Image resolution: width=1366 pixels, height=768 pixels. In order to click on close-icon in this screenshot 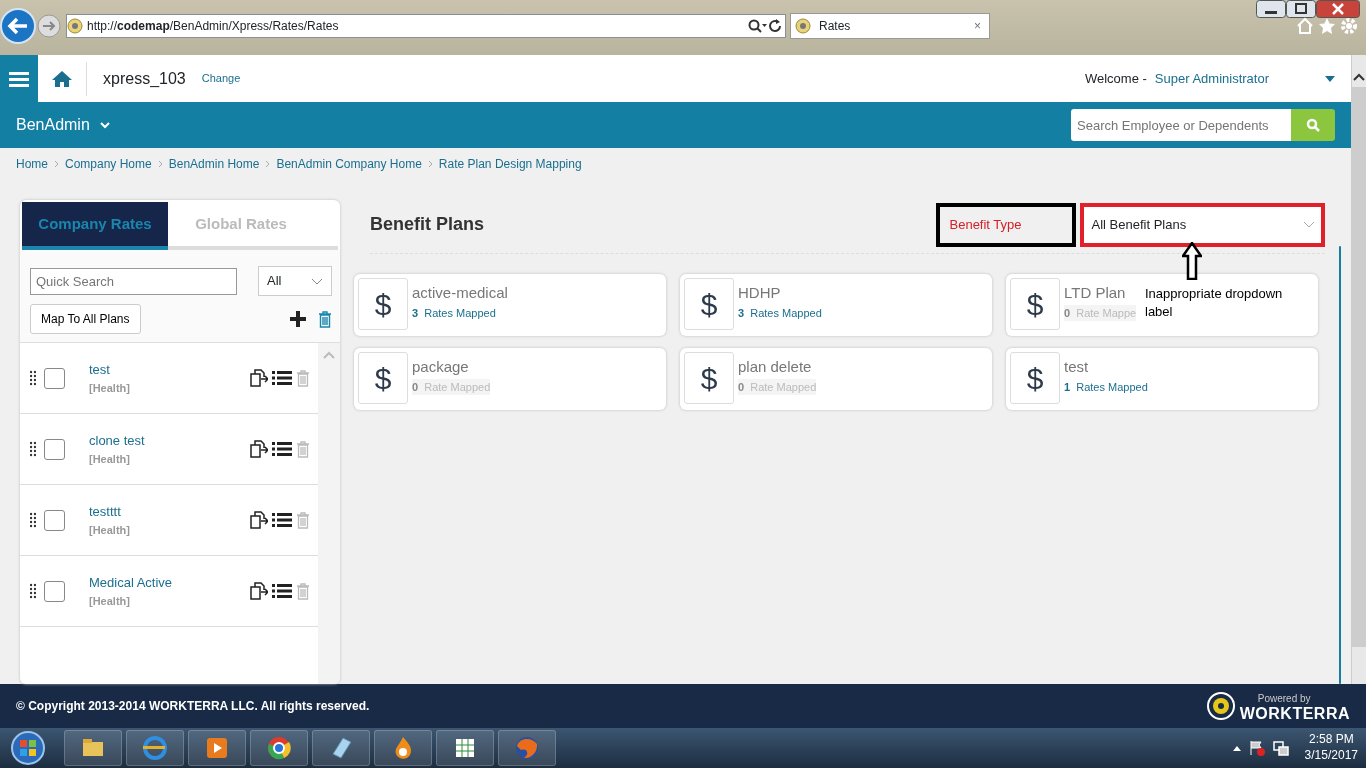, I will do `click(1338, 9)`.